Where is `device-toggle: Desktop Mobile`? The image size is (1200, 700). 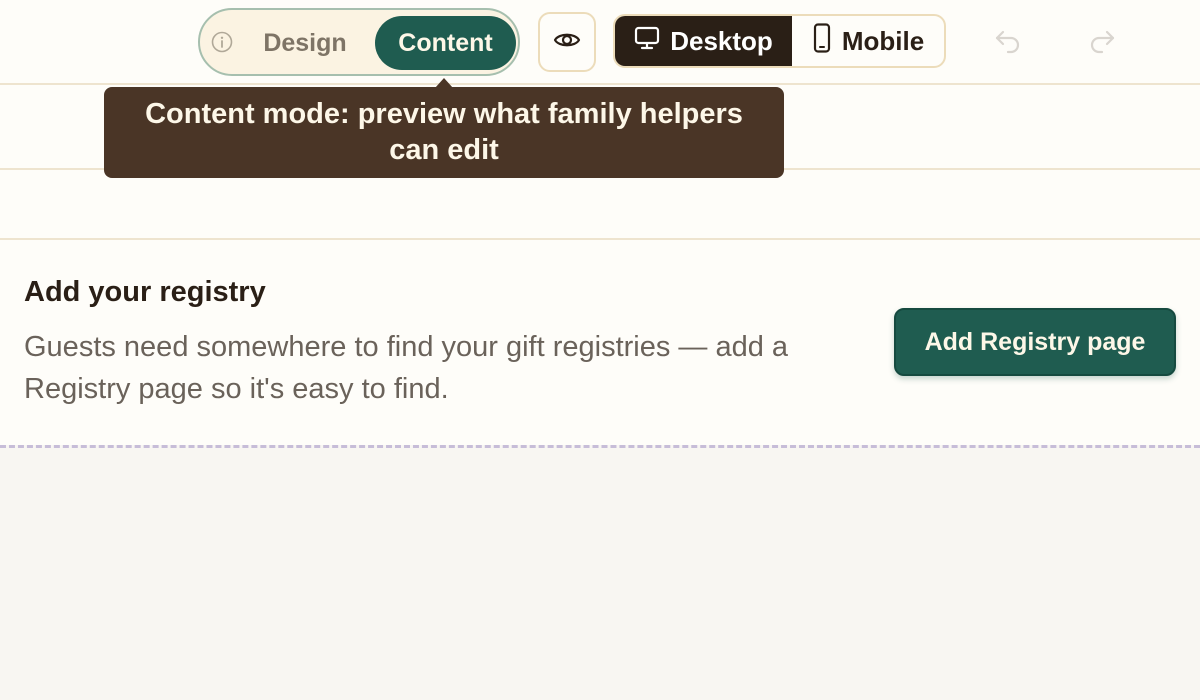
device-toggle: Desktop Mobile is located at coordinates (779, 41).